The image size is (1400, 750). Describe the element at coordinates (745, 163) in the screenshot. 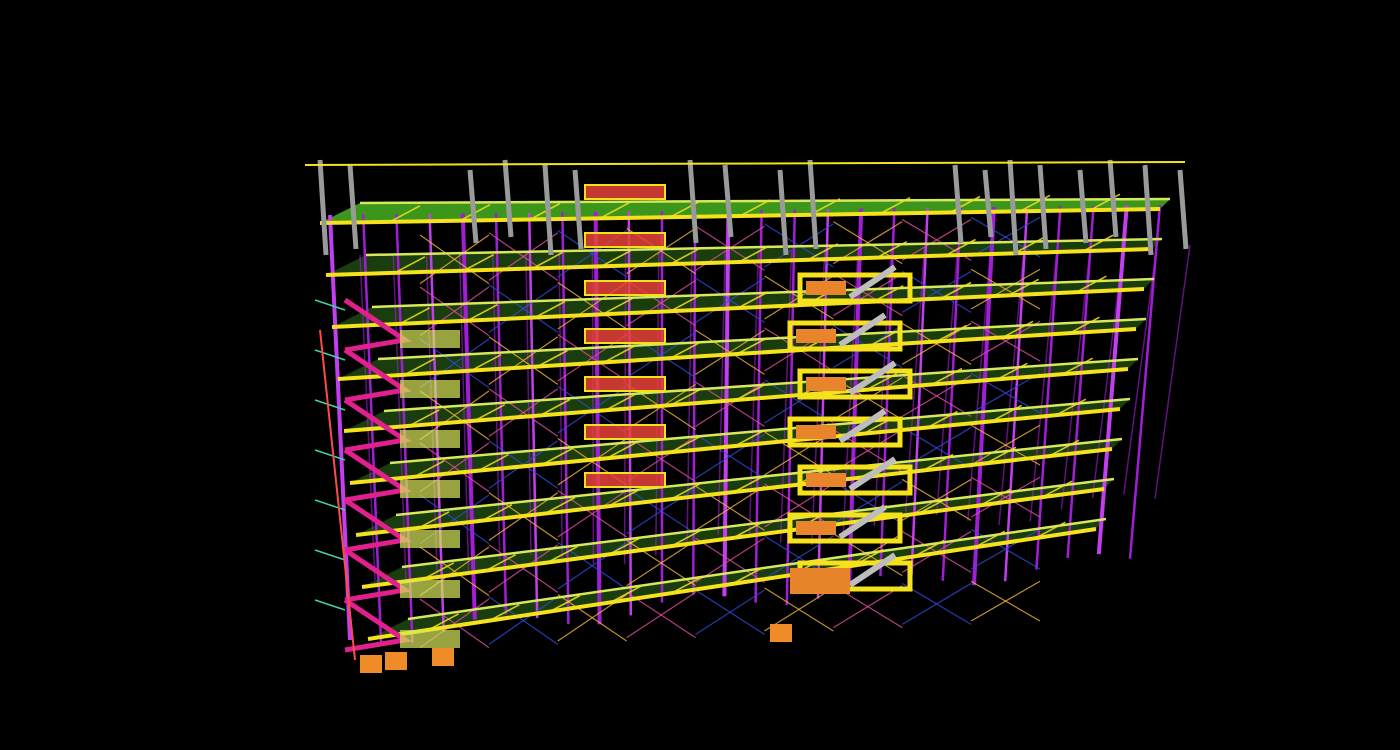

I see `roof-edge` at that location.